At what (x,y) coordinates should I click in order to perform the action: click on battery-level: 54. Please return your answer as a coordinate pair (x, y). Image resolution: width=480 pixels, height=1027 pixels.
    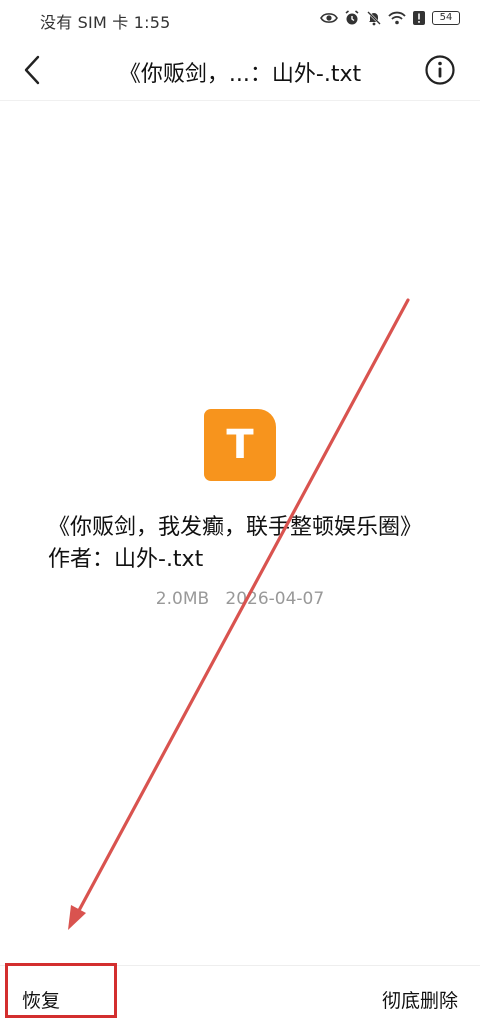
    Looking at the image, I should click on (446, 17).